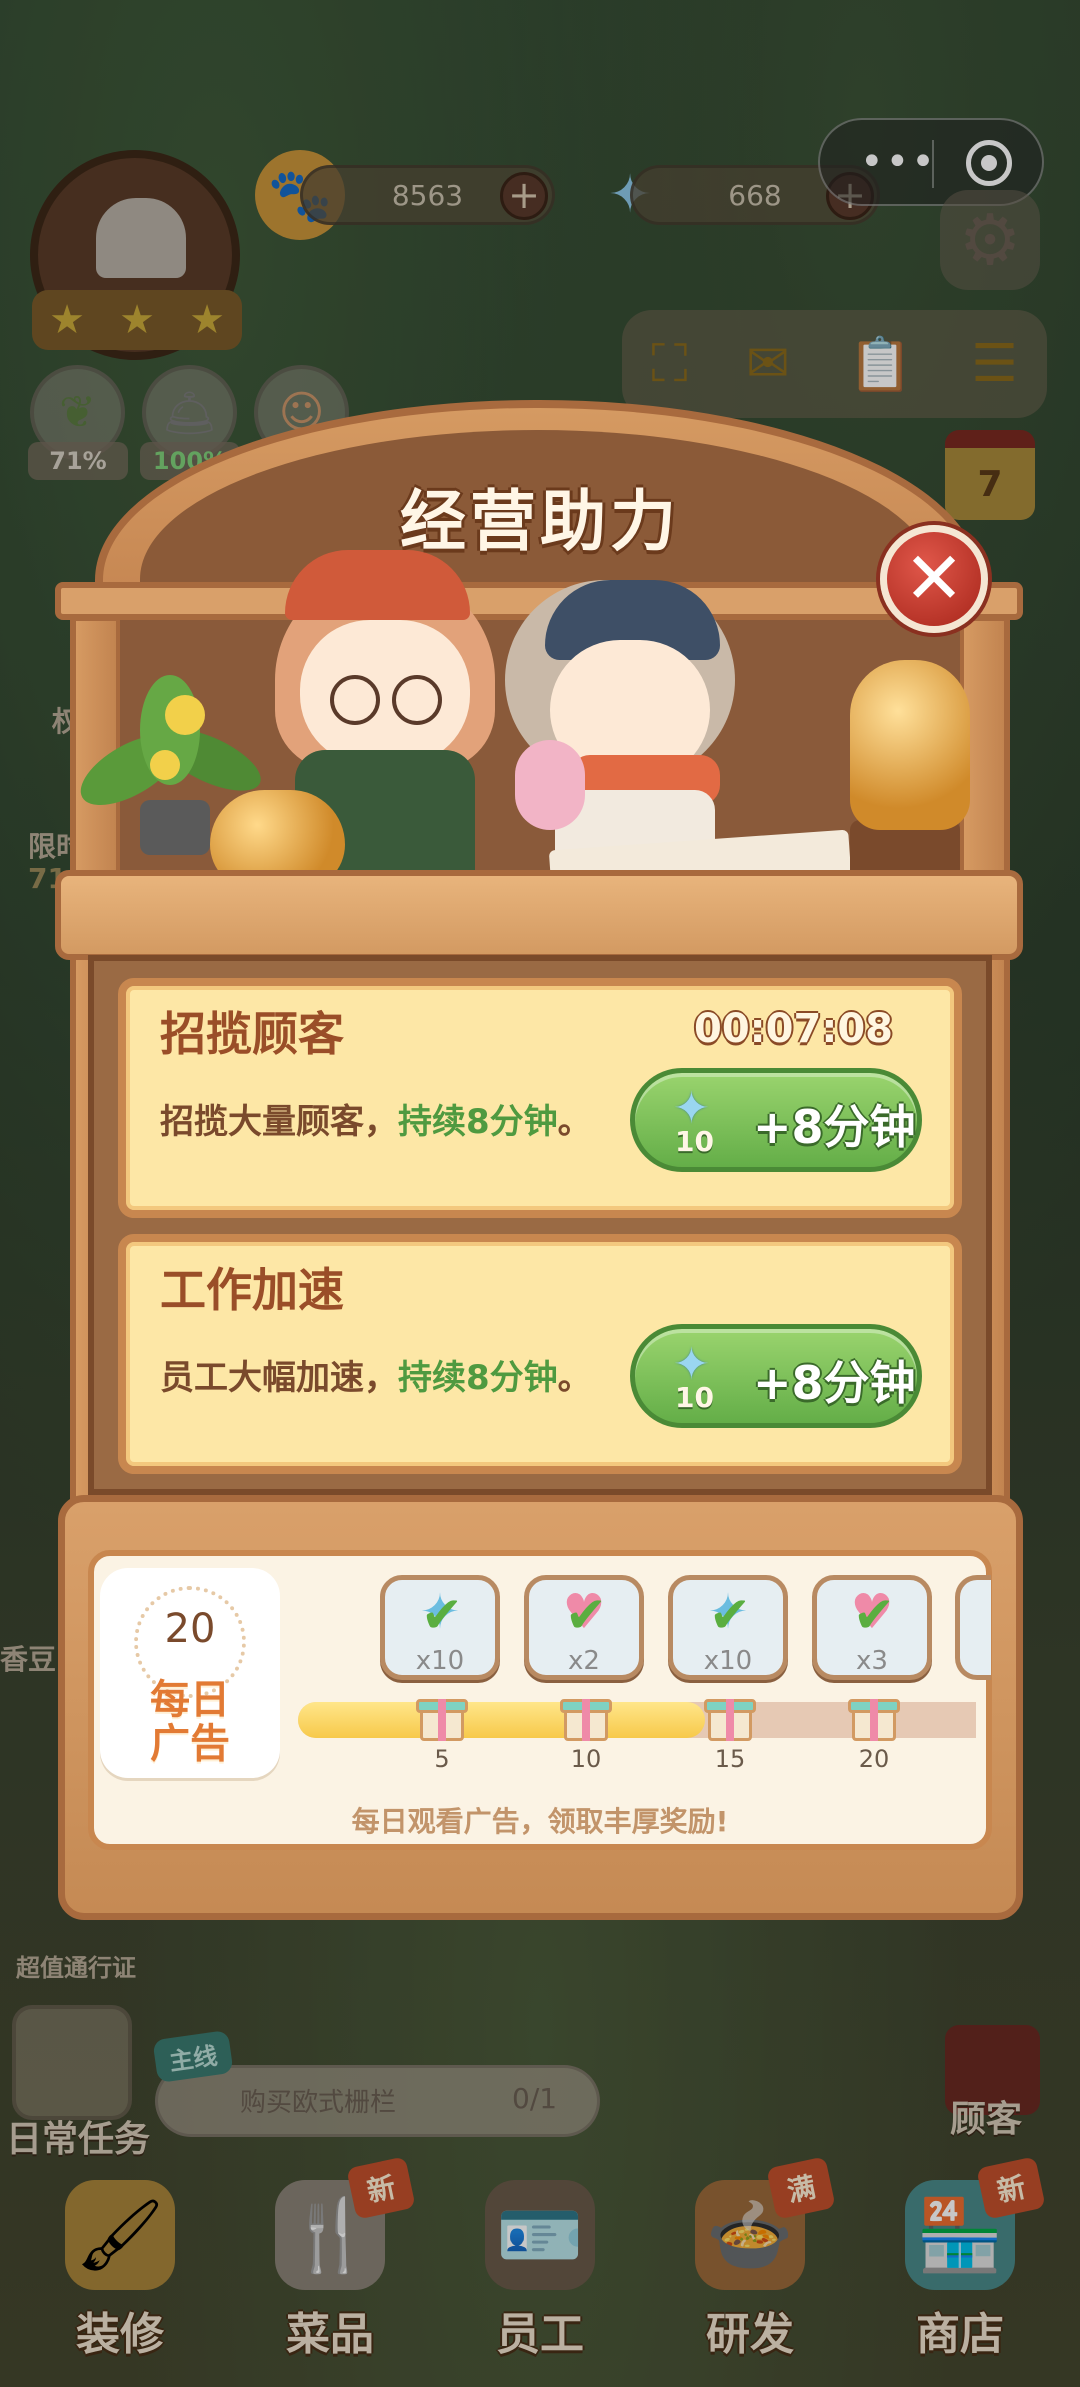 This screenshot has height=2387, width=1080. I want to click on reward-slot: ♥ ✔ x3, so click(872, 1627).